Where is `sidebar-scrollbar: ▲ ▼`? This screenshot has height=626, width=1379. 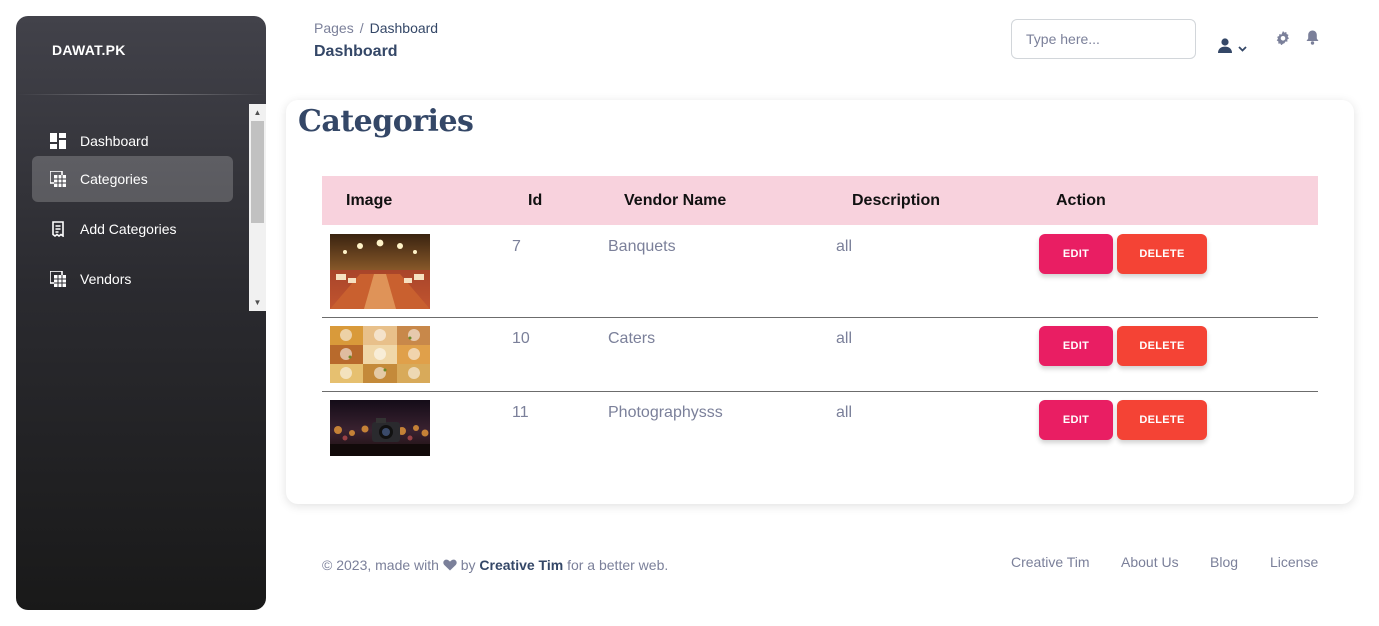
sidebar-scrollbar: ▲ ▼ is located at coordinates (257, 207).